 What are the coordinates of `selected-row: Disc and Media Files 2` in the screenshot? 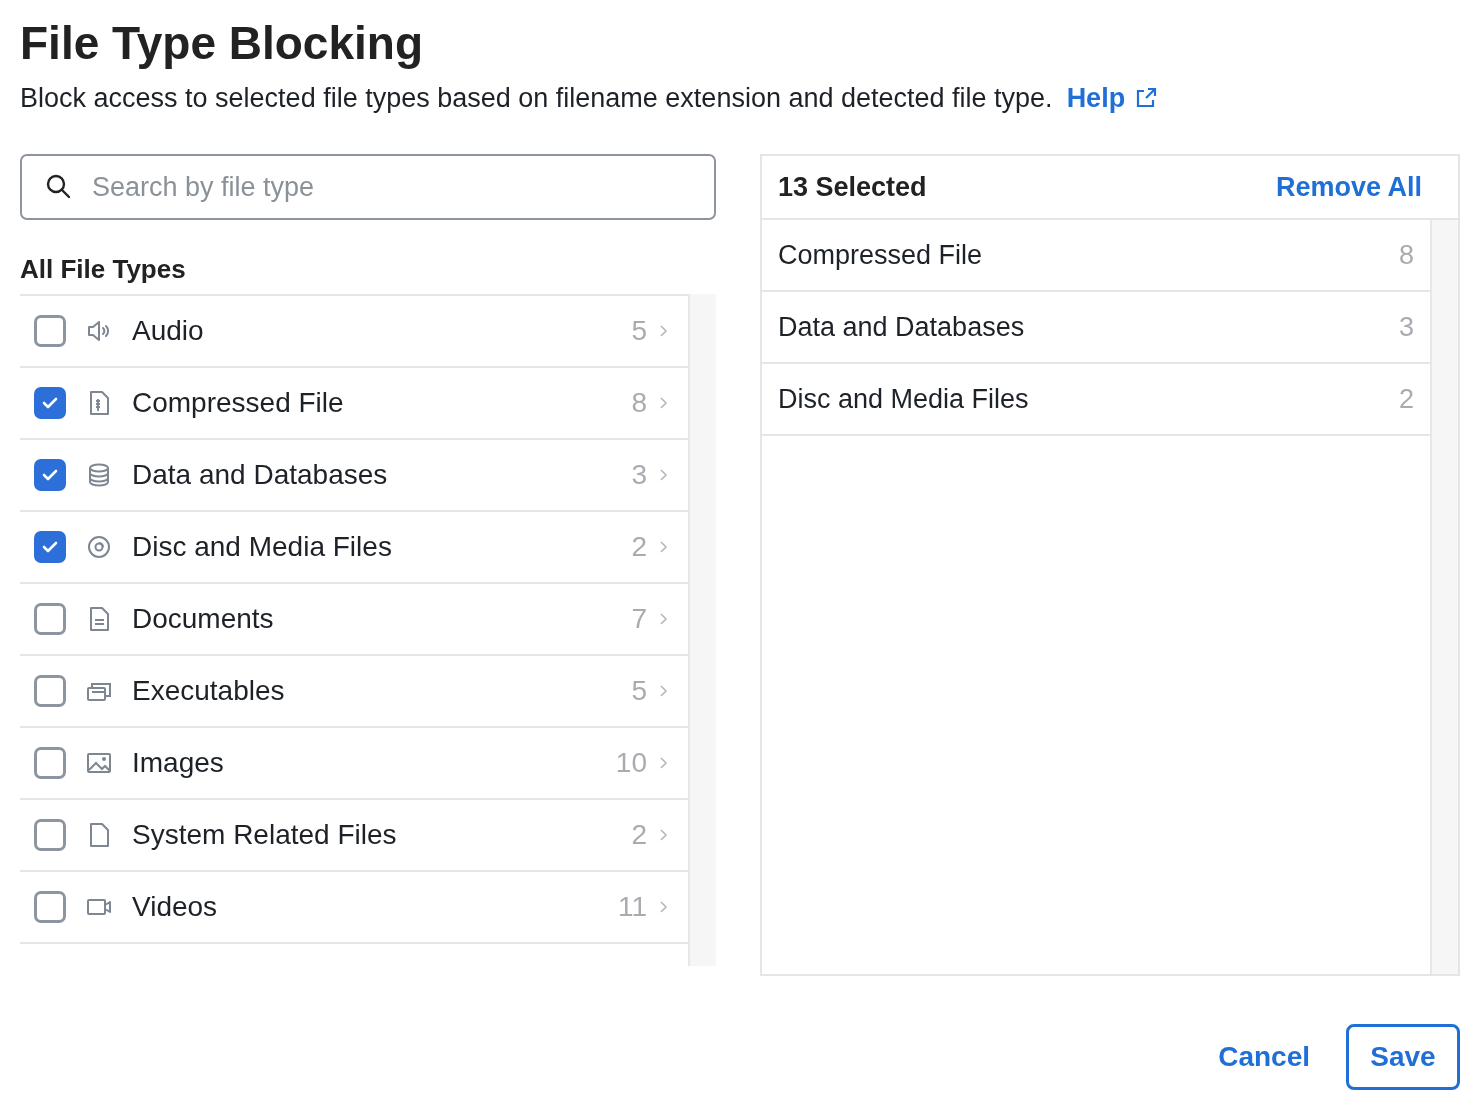 It's located at (1096, 400).